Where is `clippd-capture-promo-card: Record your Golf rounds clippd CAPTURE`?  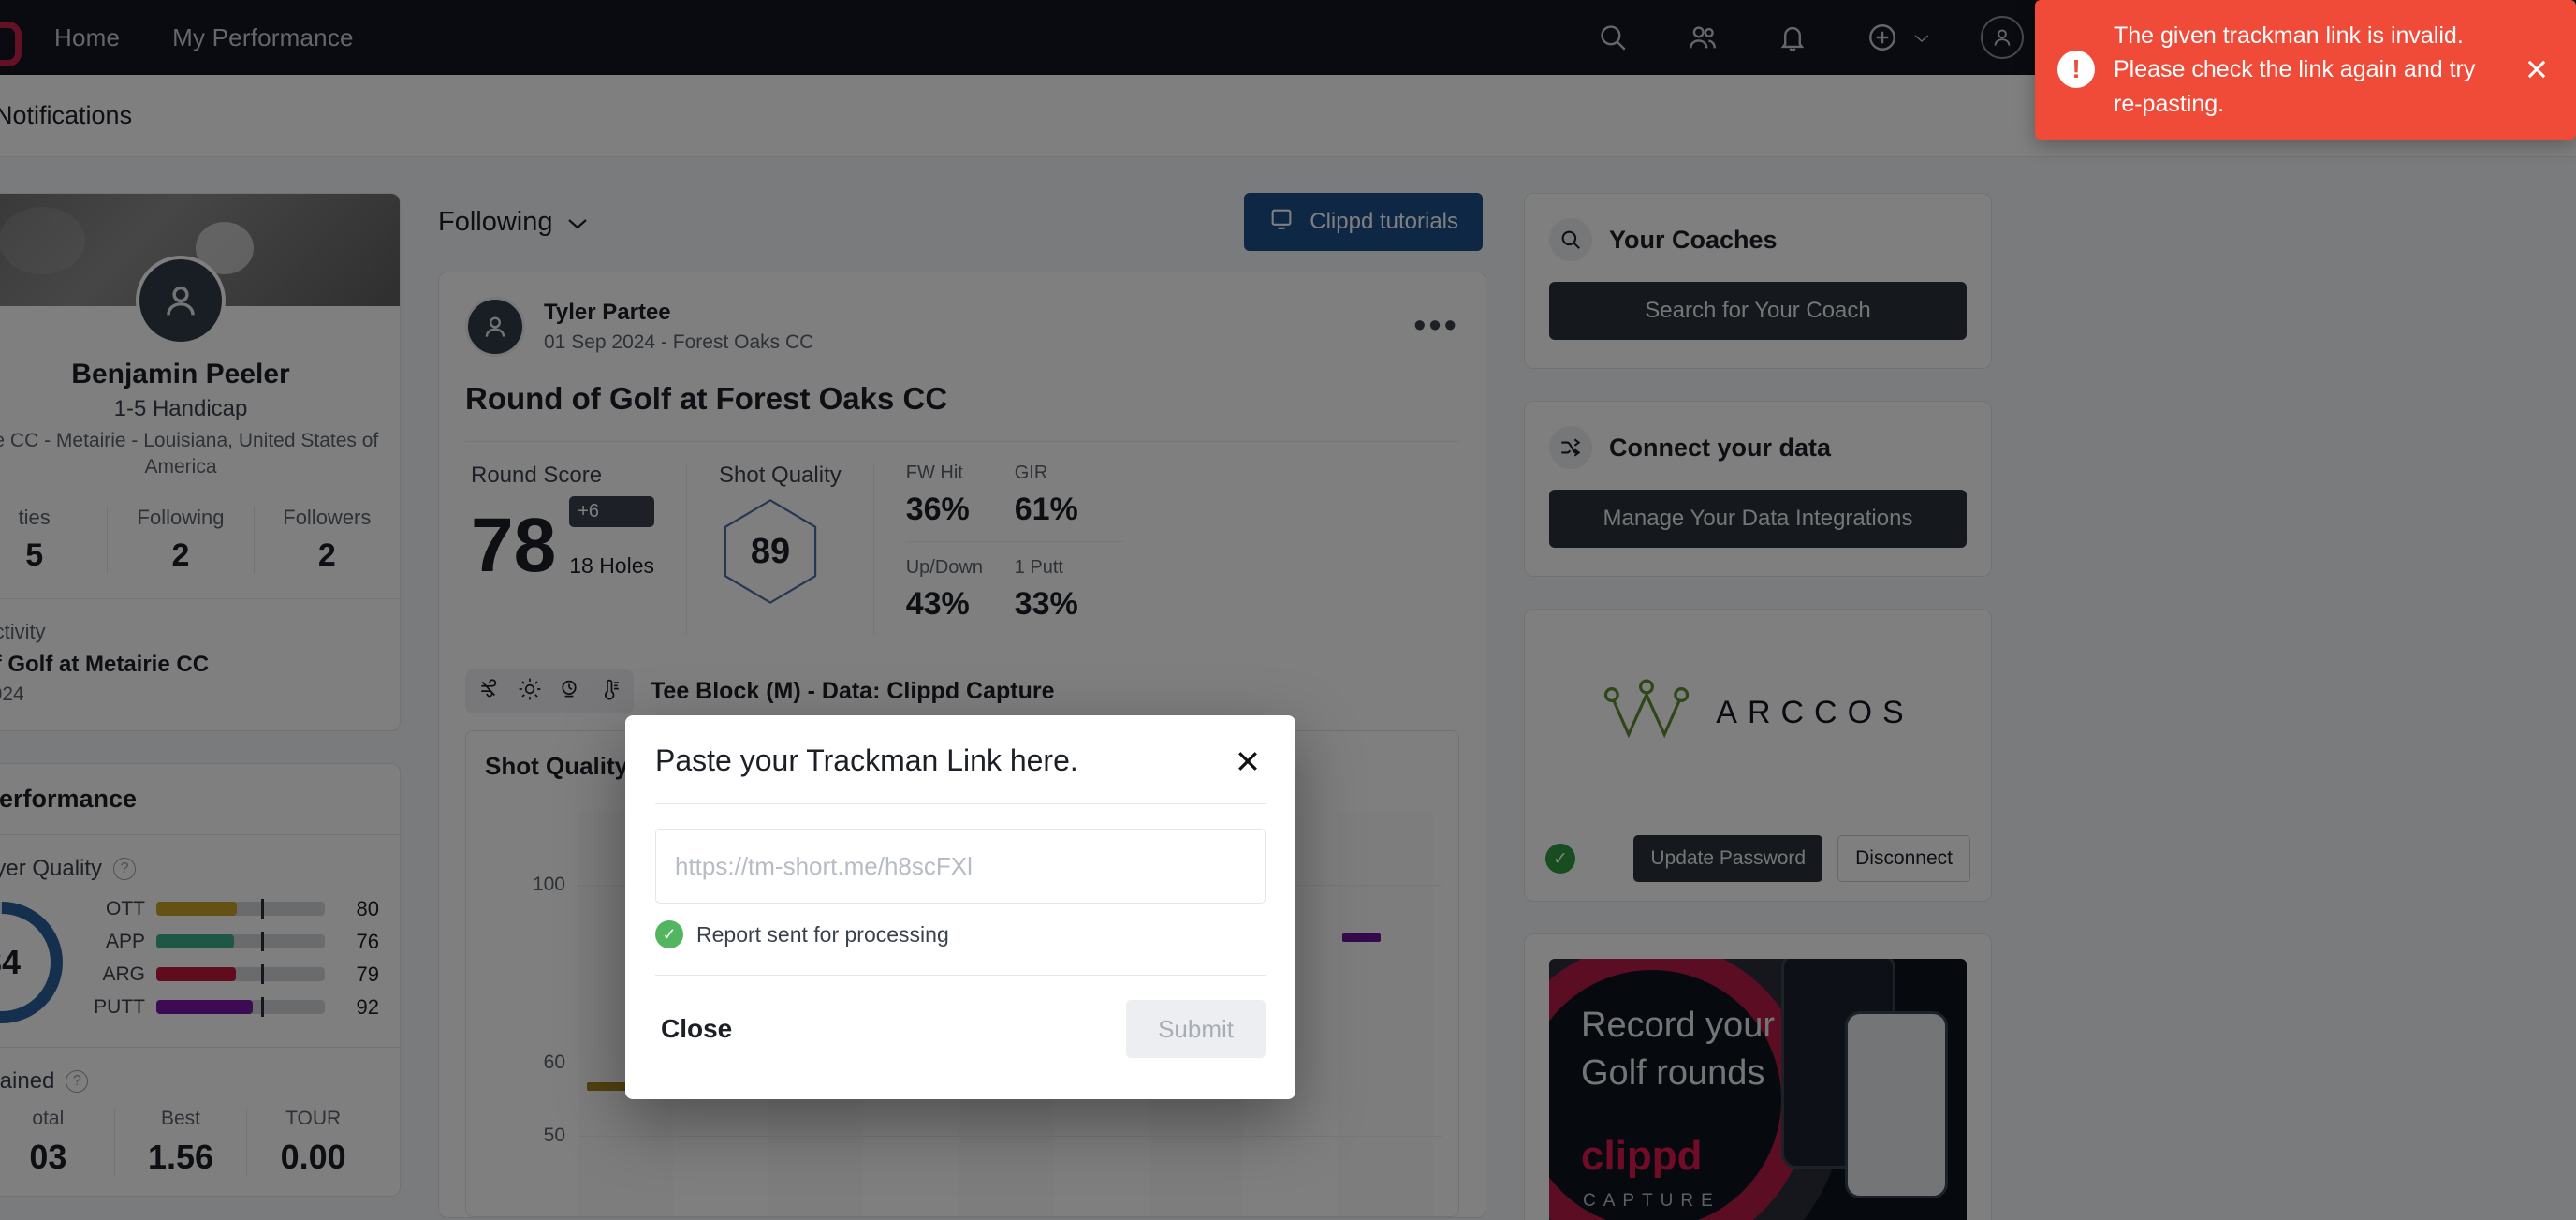
clippd-capture-promo-card: Record your Golf rounds clippd CAPTURE is located at coordinates (1758, 1076).